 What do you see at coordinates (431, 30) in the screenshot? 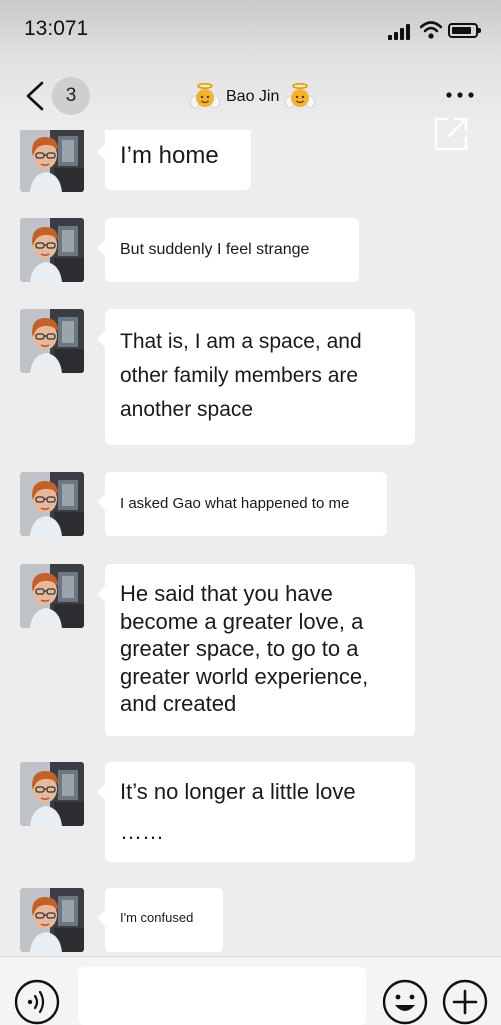
I see `wifi-icon` at bounding box center [431, 30].